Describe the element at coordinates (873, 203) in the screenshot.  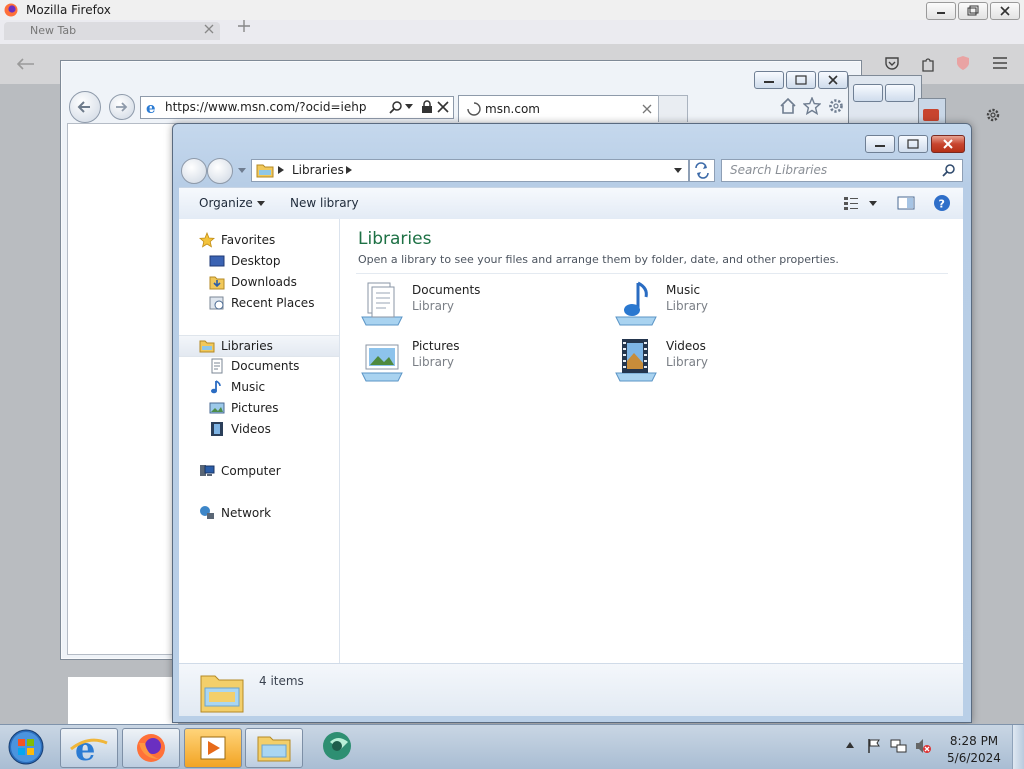
I see `view-options-chevron-icon` at that location.